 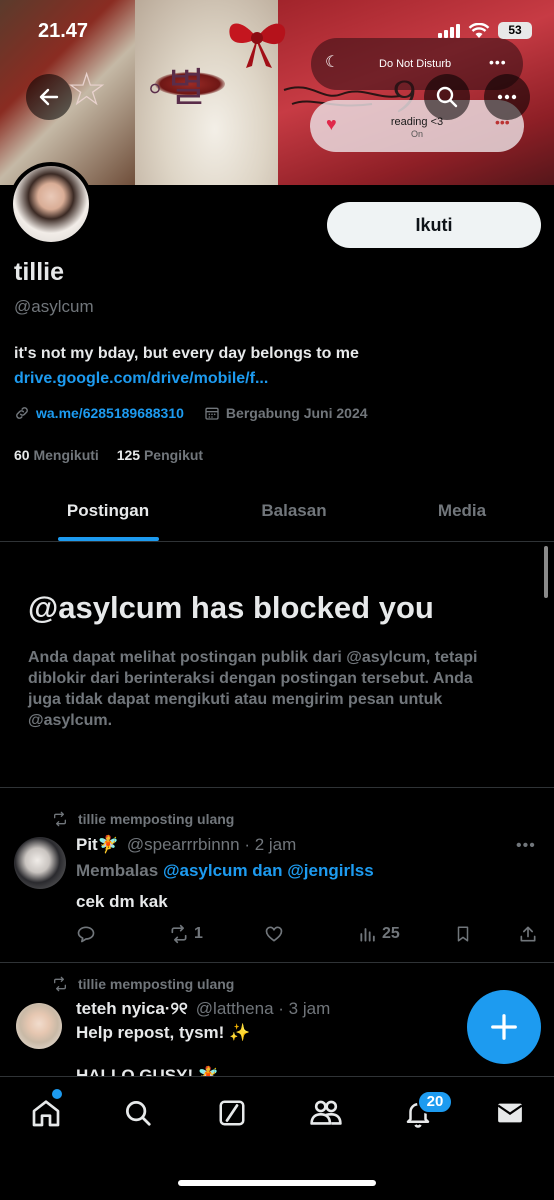 I want to click on back-arrow-icon, so click(x=49, y=97).